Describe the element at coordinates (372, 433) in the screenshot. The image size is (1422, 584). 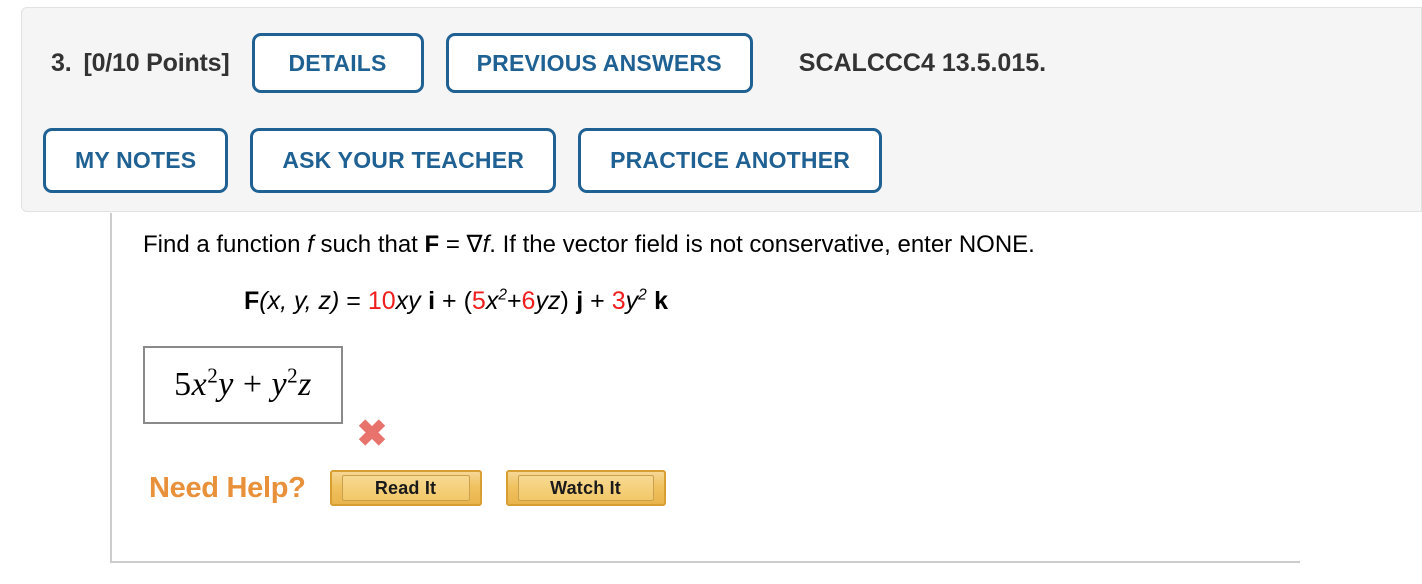
I see `incorrect-mark-icon: ✖` at that location.